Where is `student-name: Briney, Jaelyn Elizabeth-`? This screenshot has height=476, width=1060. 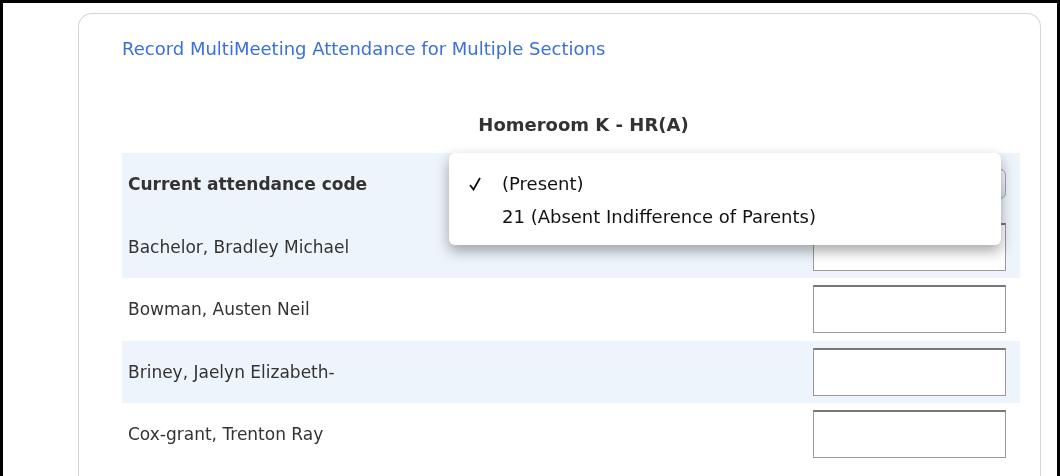
student-name: Briney, Jaelyn Elizabeth- is located at coordinates (231, 371).